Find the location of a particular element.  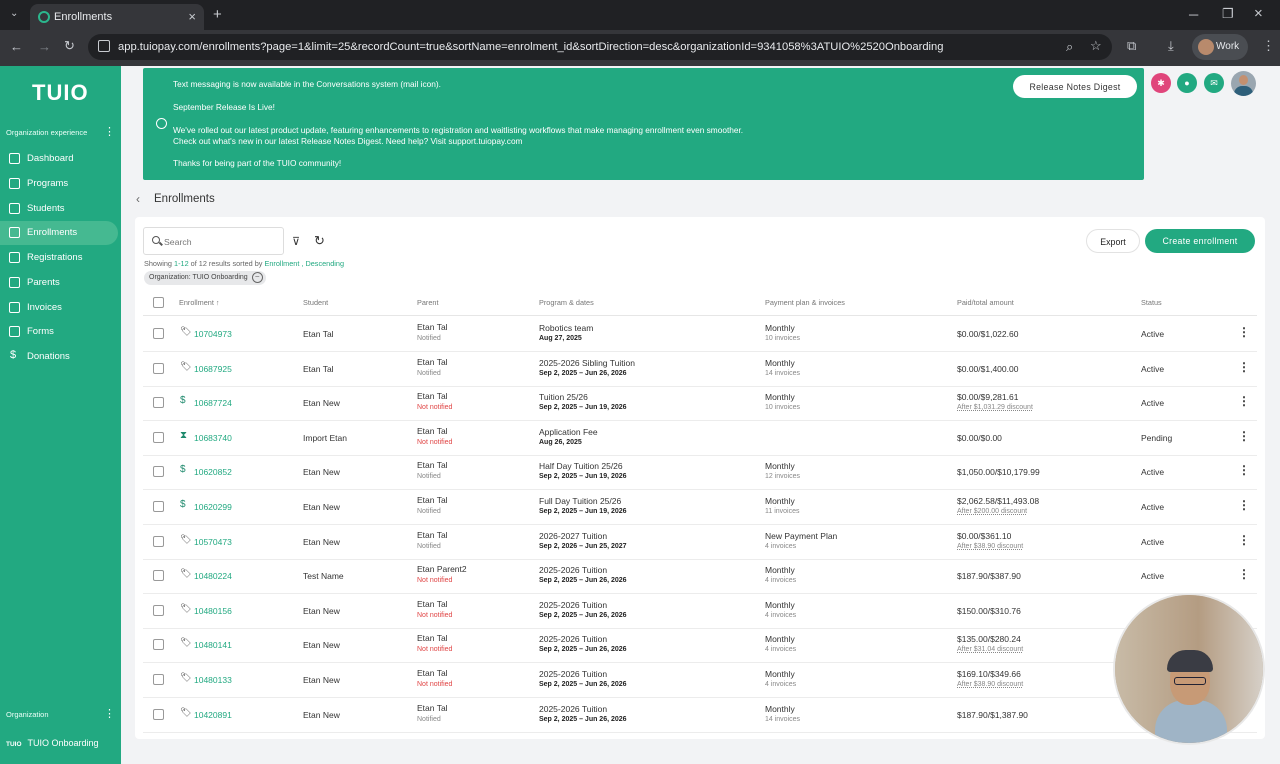

section-menu-icon: ⋮ is located at coordinates (109, 132).